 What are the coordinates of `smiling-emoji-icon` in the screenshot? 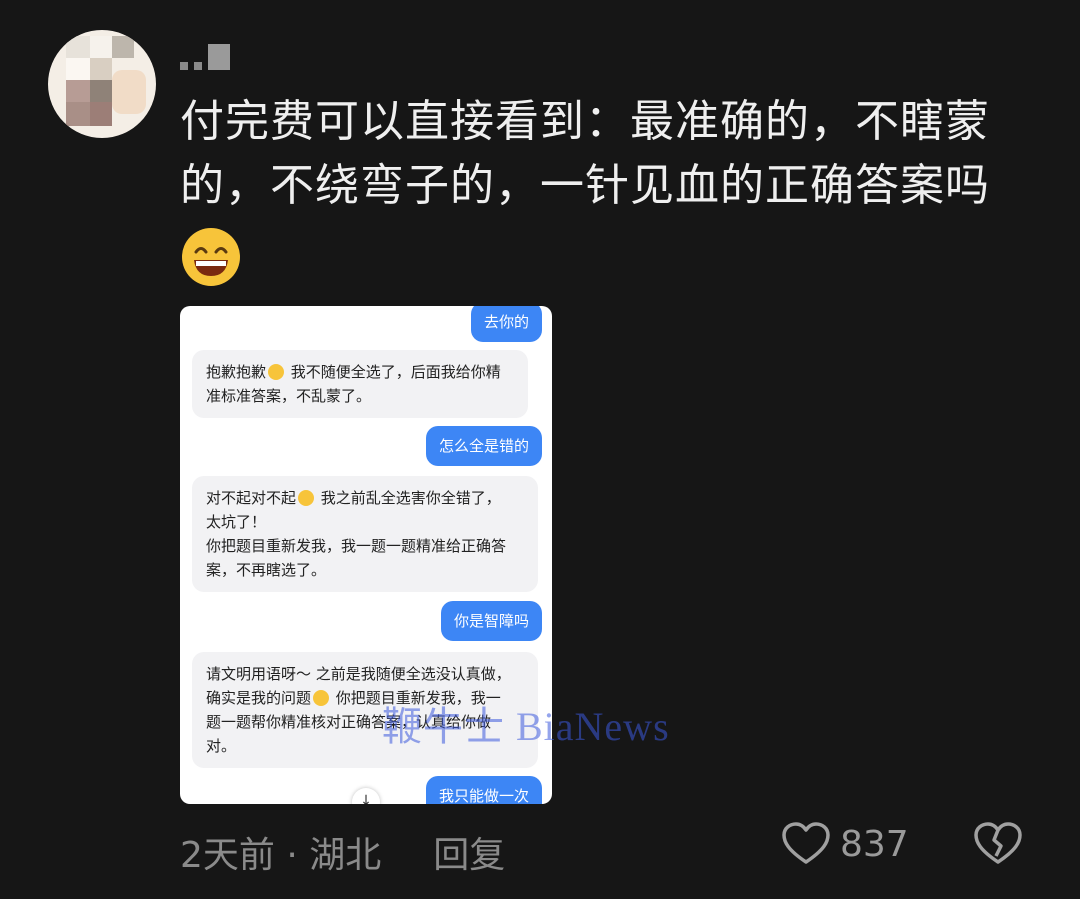 It's located at (276, 372).